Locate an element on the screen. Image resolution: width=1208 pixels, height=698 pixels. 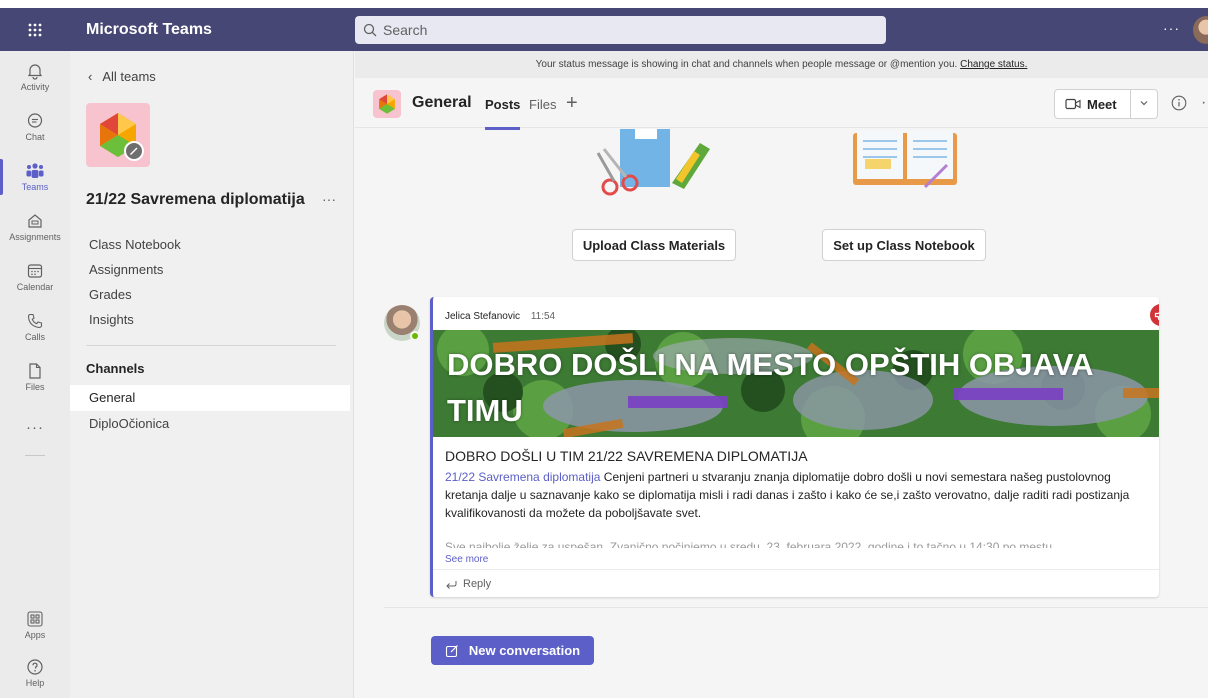
team-icon is located at coordinates (387, 104).